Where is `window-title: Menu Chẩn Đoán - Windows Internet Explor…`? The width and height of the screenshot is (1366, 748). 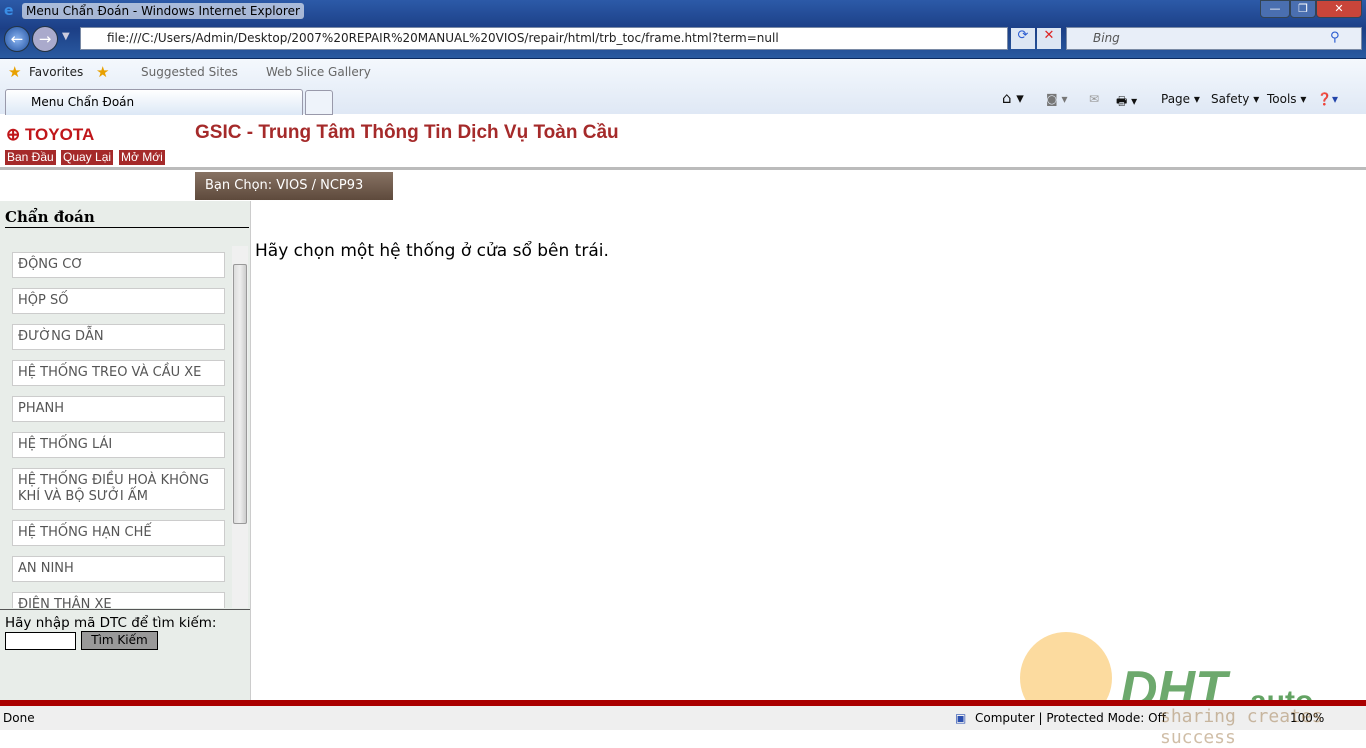
window-title: Menu Chẩn Đoán - Windows Internet Explor… is located at coordinates (163, 11).